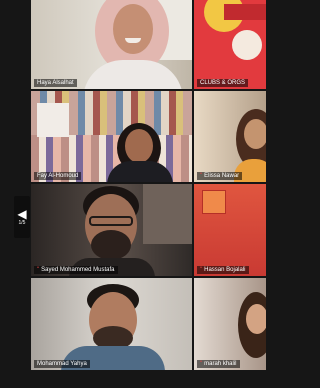 The height and width of the screenshot is (388, 320). Describe the element at coordinates (230, 230) in the screenshot. I see `video-tile-hassan-bojalali: ʺ Hassan Bojalali` at that location.